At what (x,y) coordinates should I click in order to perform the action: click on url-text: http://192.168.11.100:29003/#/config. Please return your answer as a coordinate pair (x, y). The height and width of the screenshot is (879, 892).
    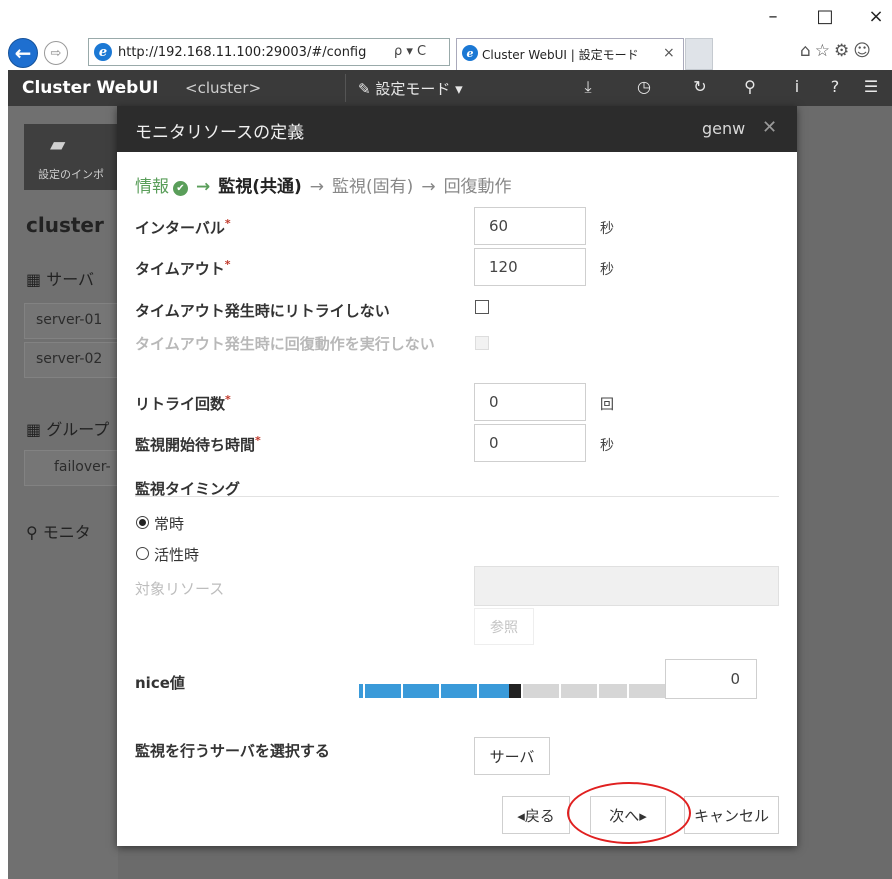
    Looking at the image, I should click on (242, 52).